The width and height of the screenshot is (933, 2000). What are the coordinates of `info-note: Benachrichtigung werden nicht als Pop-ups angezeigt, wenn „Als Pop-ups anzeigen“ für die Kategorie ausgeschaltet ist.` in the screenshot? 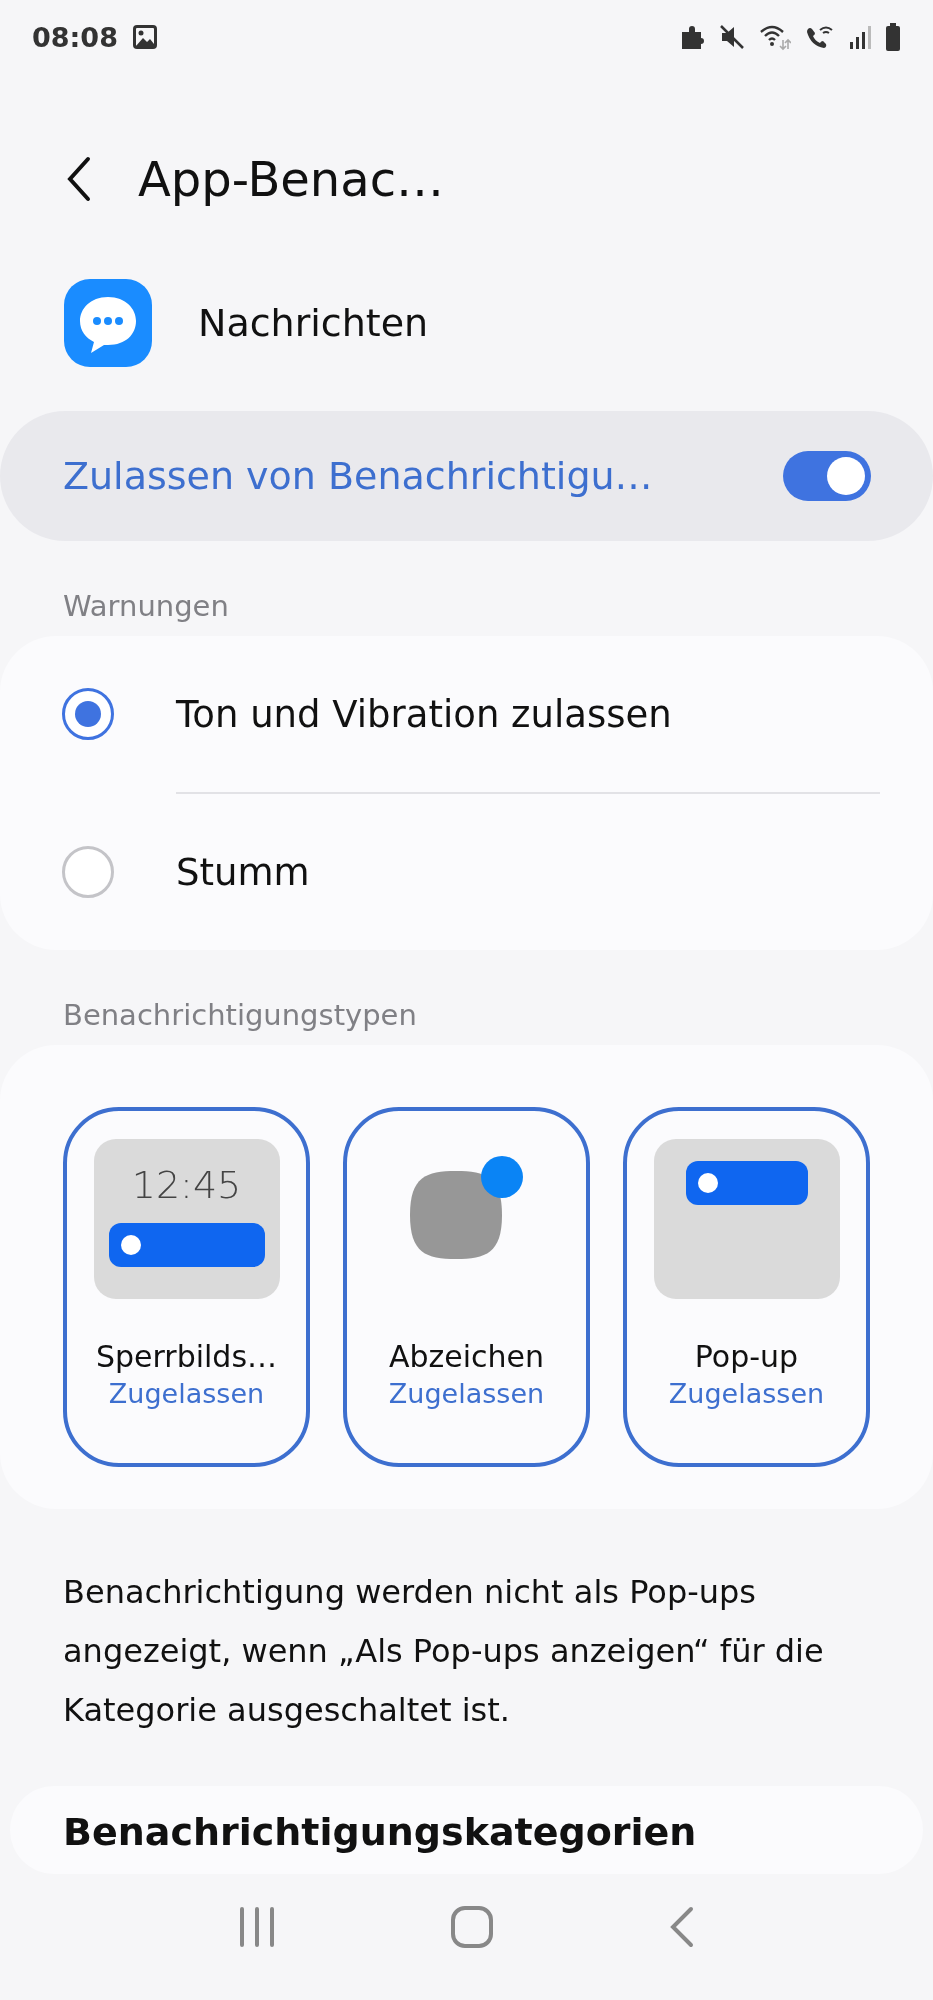 It's located at (443, 1652).